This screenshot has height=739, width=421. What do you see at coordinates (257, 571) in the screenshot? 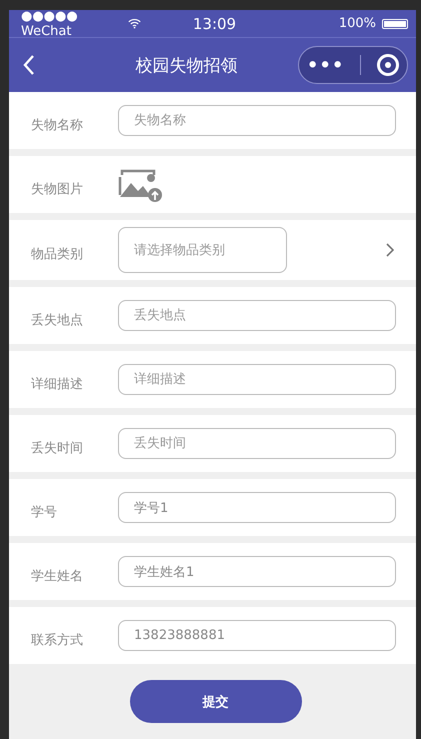
I see `input-field: 学生姓名1` at bounding box center [257, 571].